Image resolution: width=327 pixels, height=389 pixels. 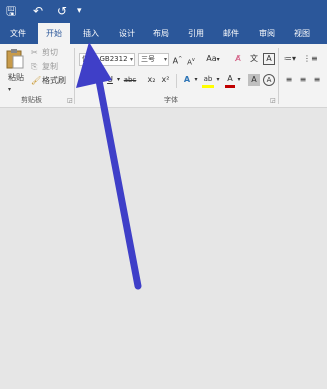 I want to click on clipboard-group-label: 剪贴板, so click(x=31, y=100).